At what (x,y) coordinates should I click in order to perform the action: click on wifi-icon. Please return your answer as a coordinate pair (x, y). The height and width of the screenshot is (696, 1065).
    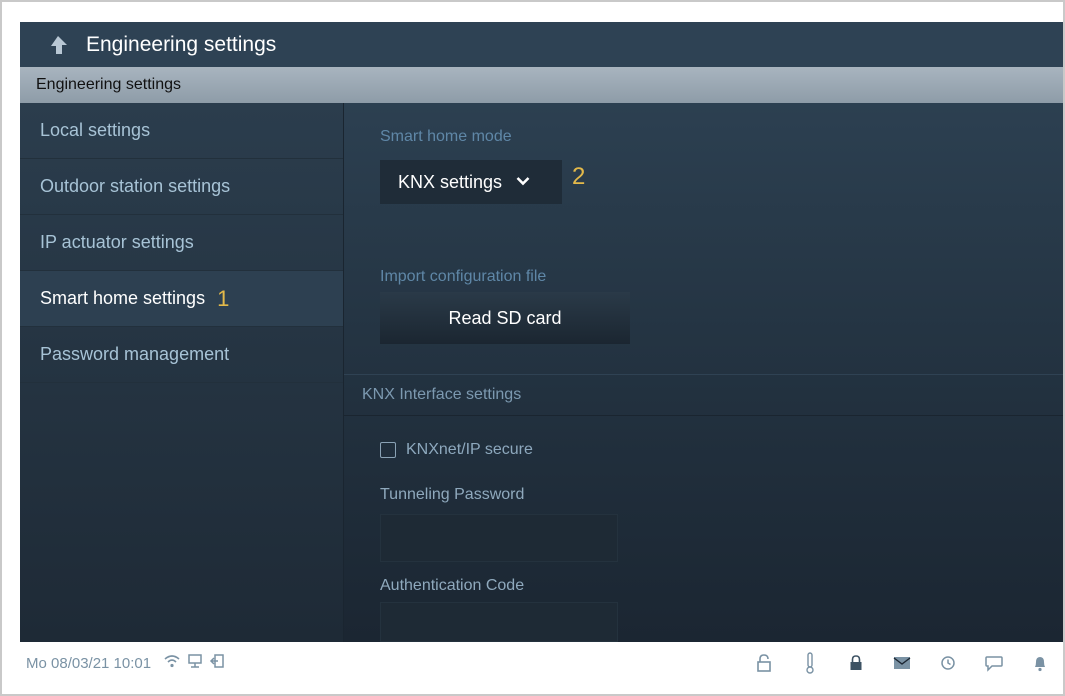
    Looking at the image, I should click on (172, 663).